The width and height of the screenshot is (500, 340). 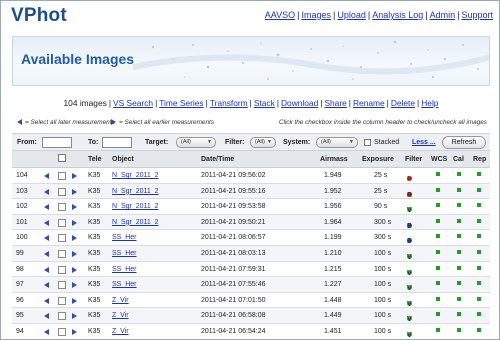 What do you see at coordinates (458, 159) in the screenshot?
I see `col-cal: Cal` at bounding box center [458, 159].